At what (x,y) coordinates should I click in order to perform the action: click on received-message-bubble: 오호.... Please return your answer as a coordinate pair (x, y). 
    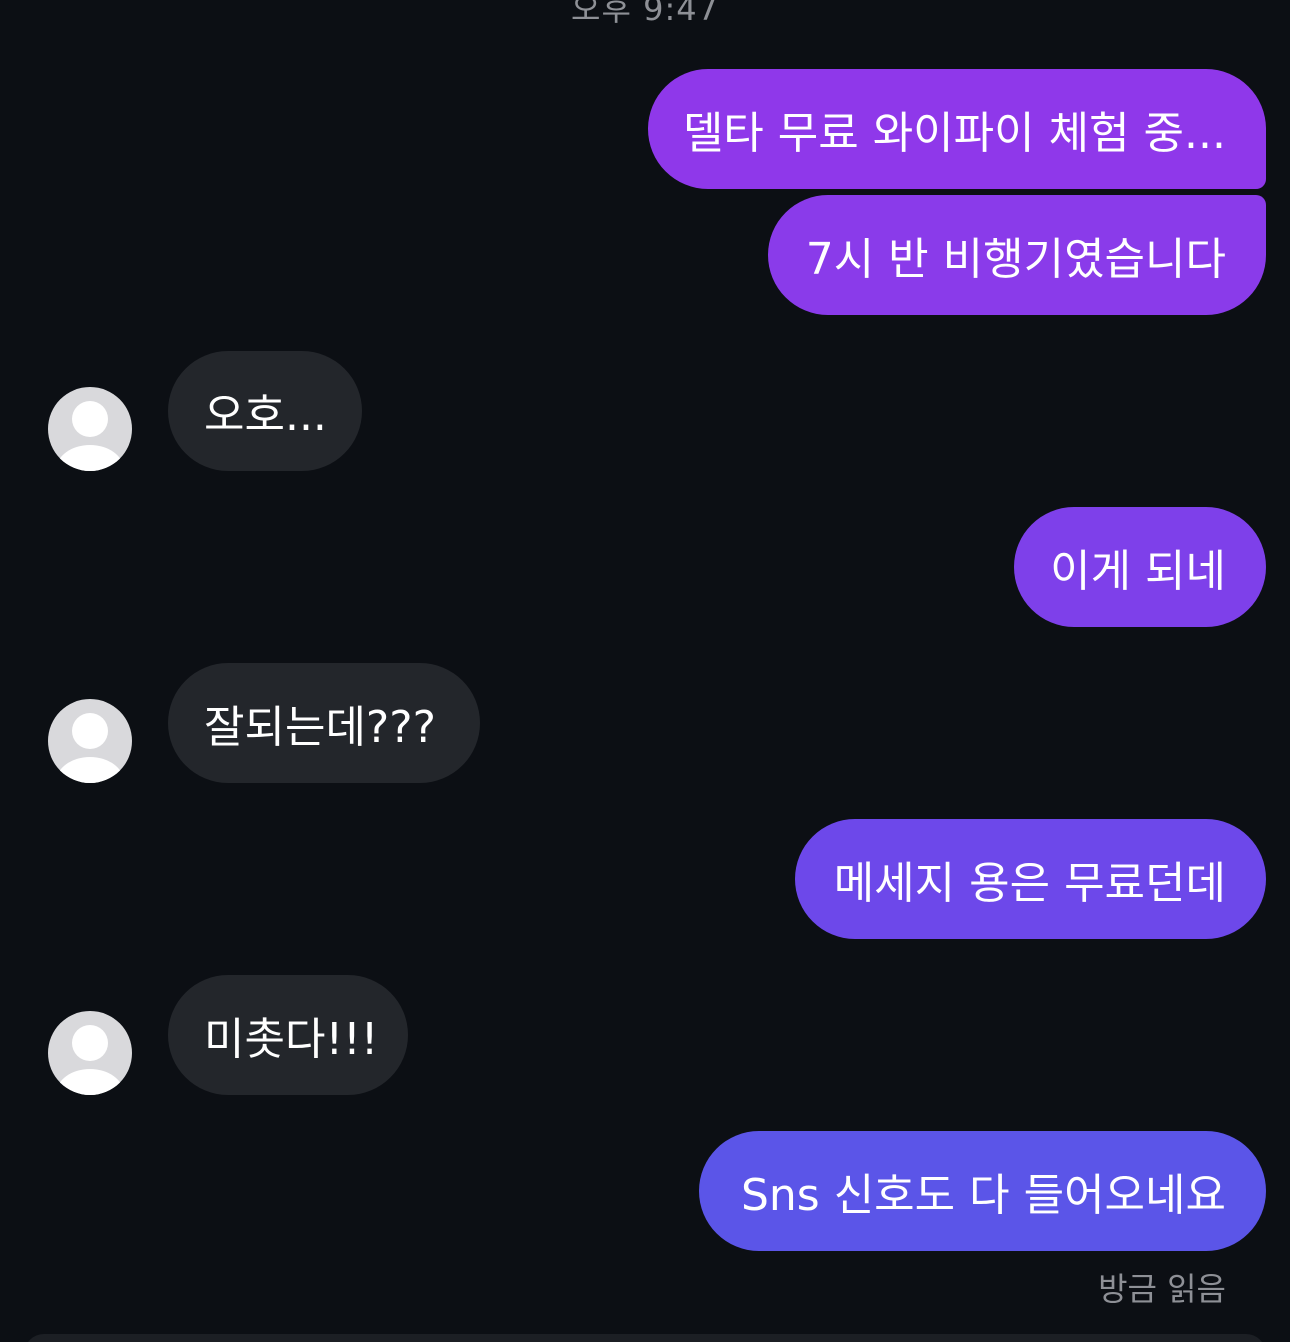
    Looking at the image, I should click on (265, 411).